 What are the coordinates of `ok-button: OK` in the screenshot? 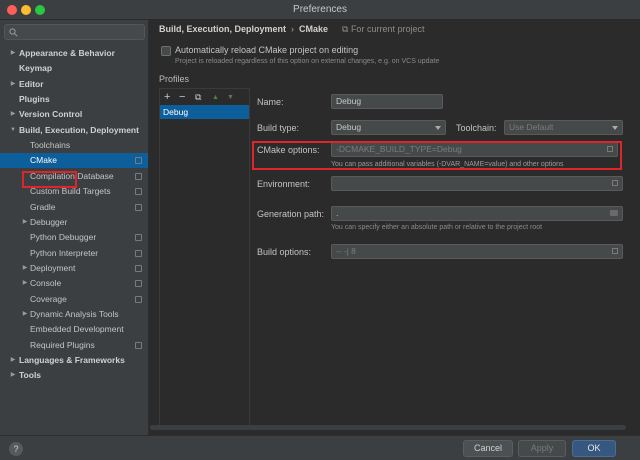 It's located at (594, 448).